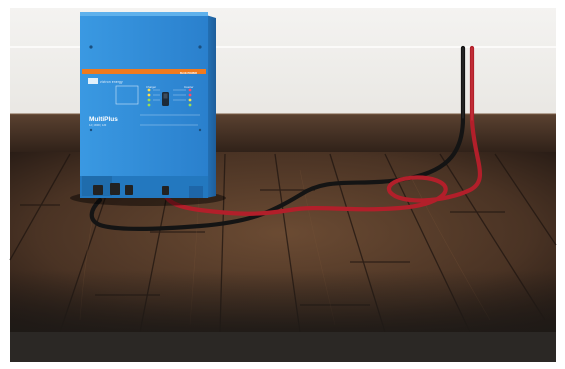  What do you see at coordinates (188, 73) in the screenshot?
I see `strip-text: BLUE POWER` at bounding box center [188, 73].